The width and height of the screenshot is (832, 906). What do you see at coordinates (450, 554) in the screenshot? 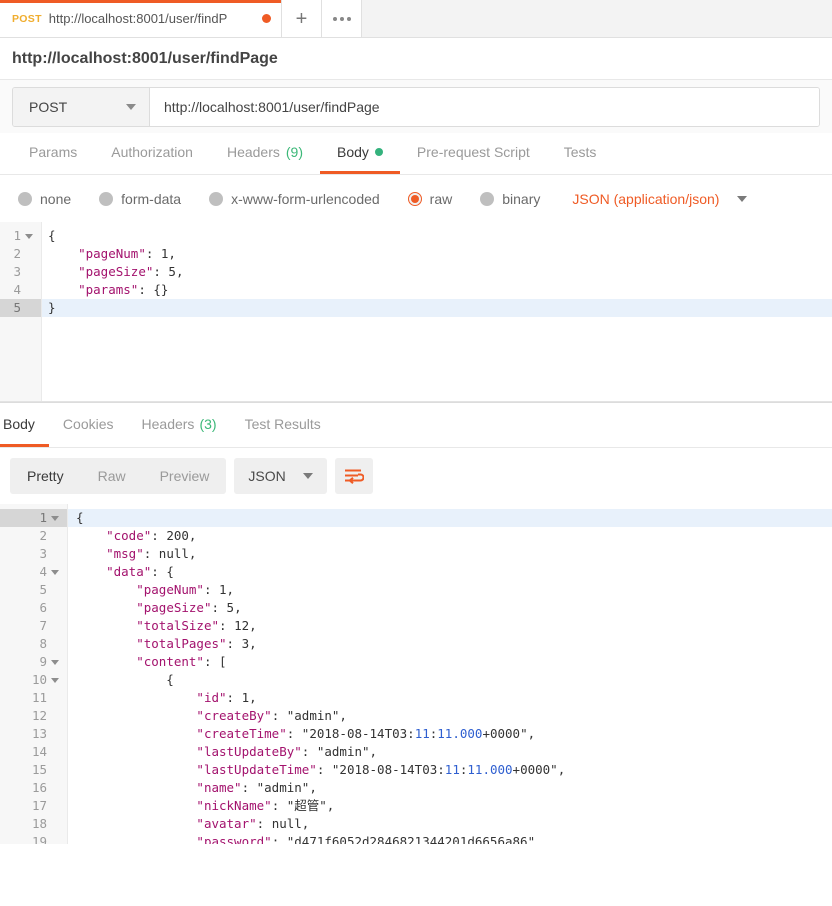
I see `code-line: "msg": null,` at bounding box center [450, 554].